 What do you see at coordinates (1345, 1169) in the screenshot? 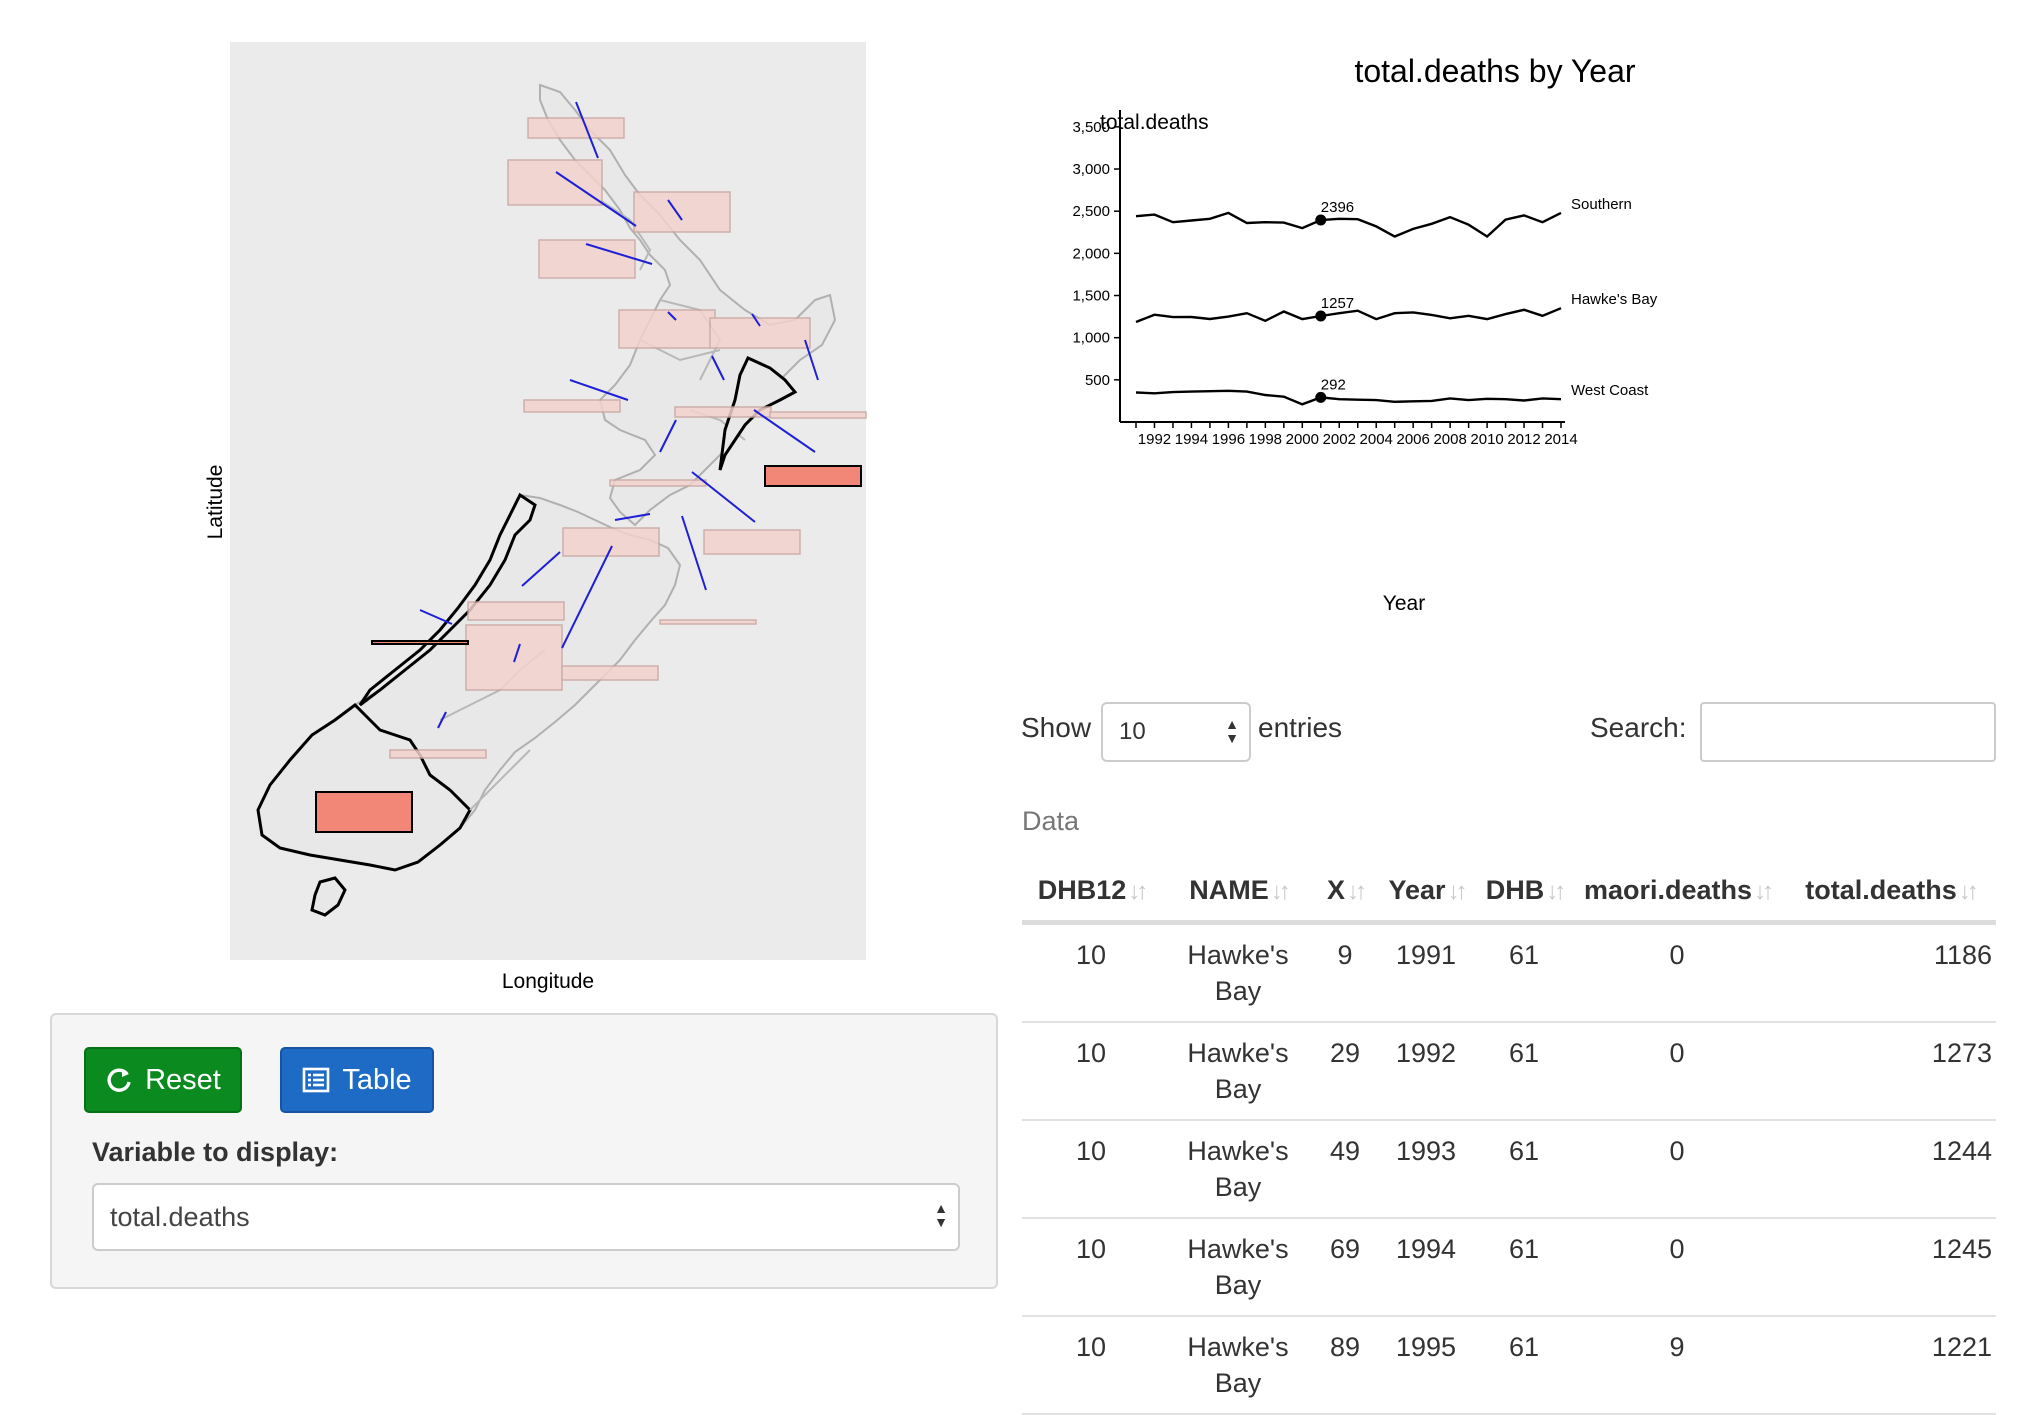
I see `table-cell-x: 49` at bounding box center [1345, 1169].